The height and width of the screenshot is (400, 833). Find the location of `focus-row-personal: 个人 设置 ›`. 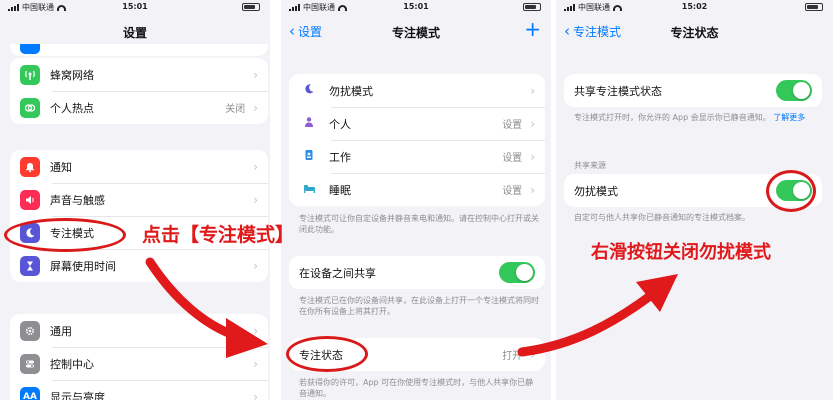

focus-row-personal: 个人 设置 › is located at coordinates (417, 123).